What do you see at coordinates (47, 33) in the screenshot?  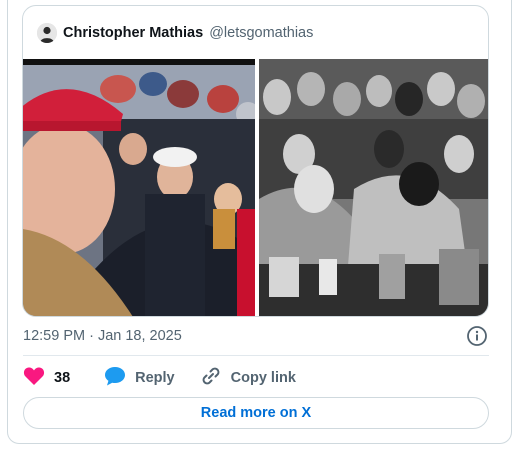 I see `author-avatar` at bounding box center [47, 33].